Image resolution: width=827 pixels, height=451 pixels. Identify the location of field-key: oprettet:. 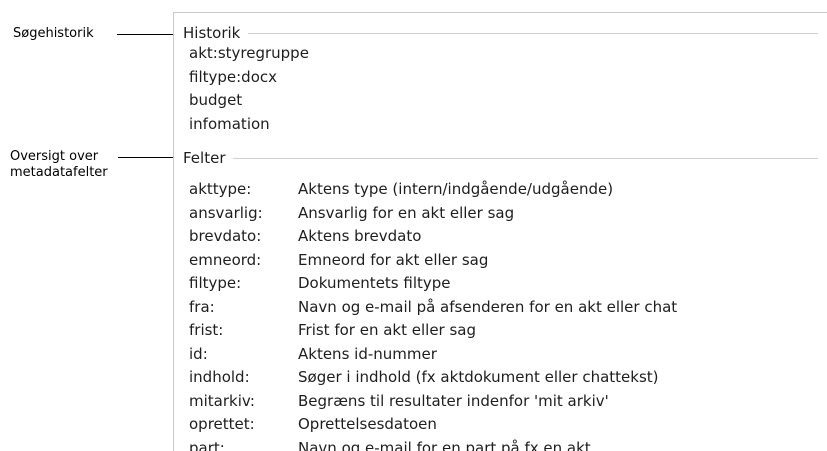
(243, 425).